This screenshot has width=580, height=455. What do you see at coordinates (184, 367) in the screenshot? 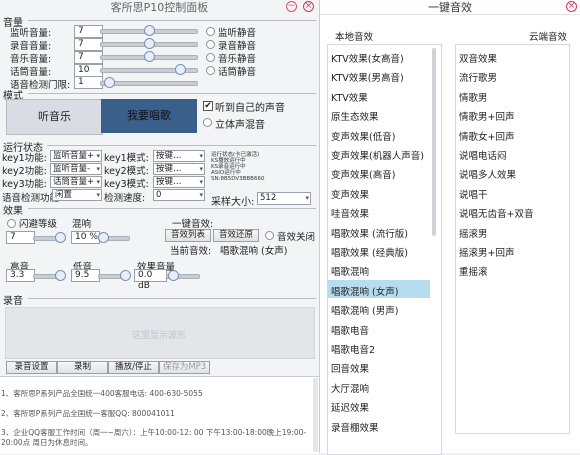
I see `save-mp3-button: 保存为MP3` at bounding box center [184, 367].